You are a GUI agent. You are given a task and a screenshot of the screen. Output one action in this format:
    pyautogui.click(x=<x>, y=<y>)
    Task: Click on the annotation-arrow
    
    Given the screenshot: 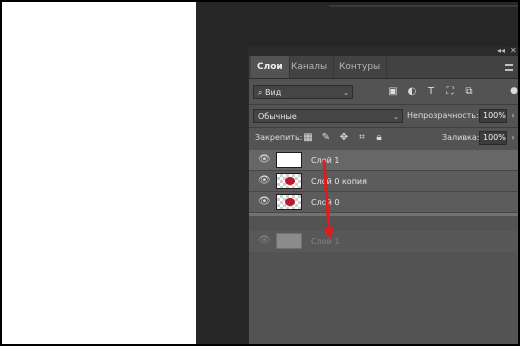 What is the action you would take?
    pyautogui.click(x=328, y=199)
    